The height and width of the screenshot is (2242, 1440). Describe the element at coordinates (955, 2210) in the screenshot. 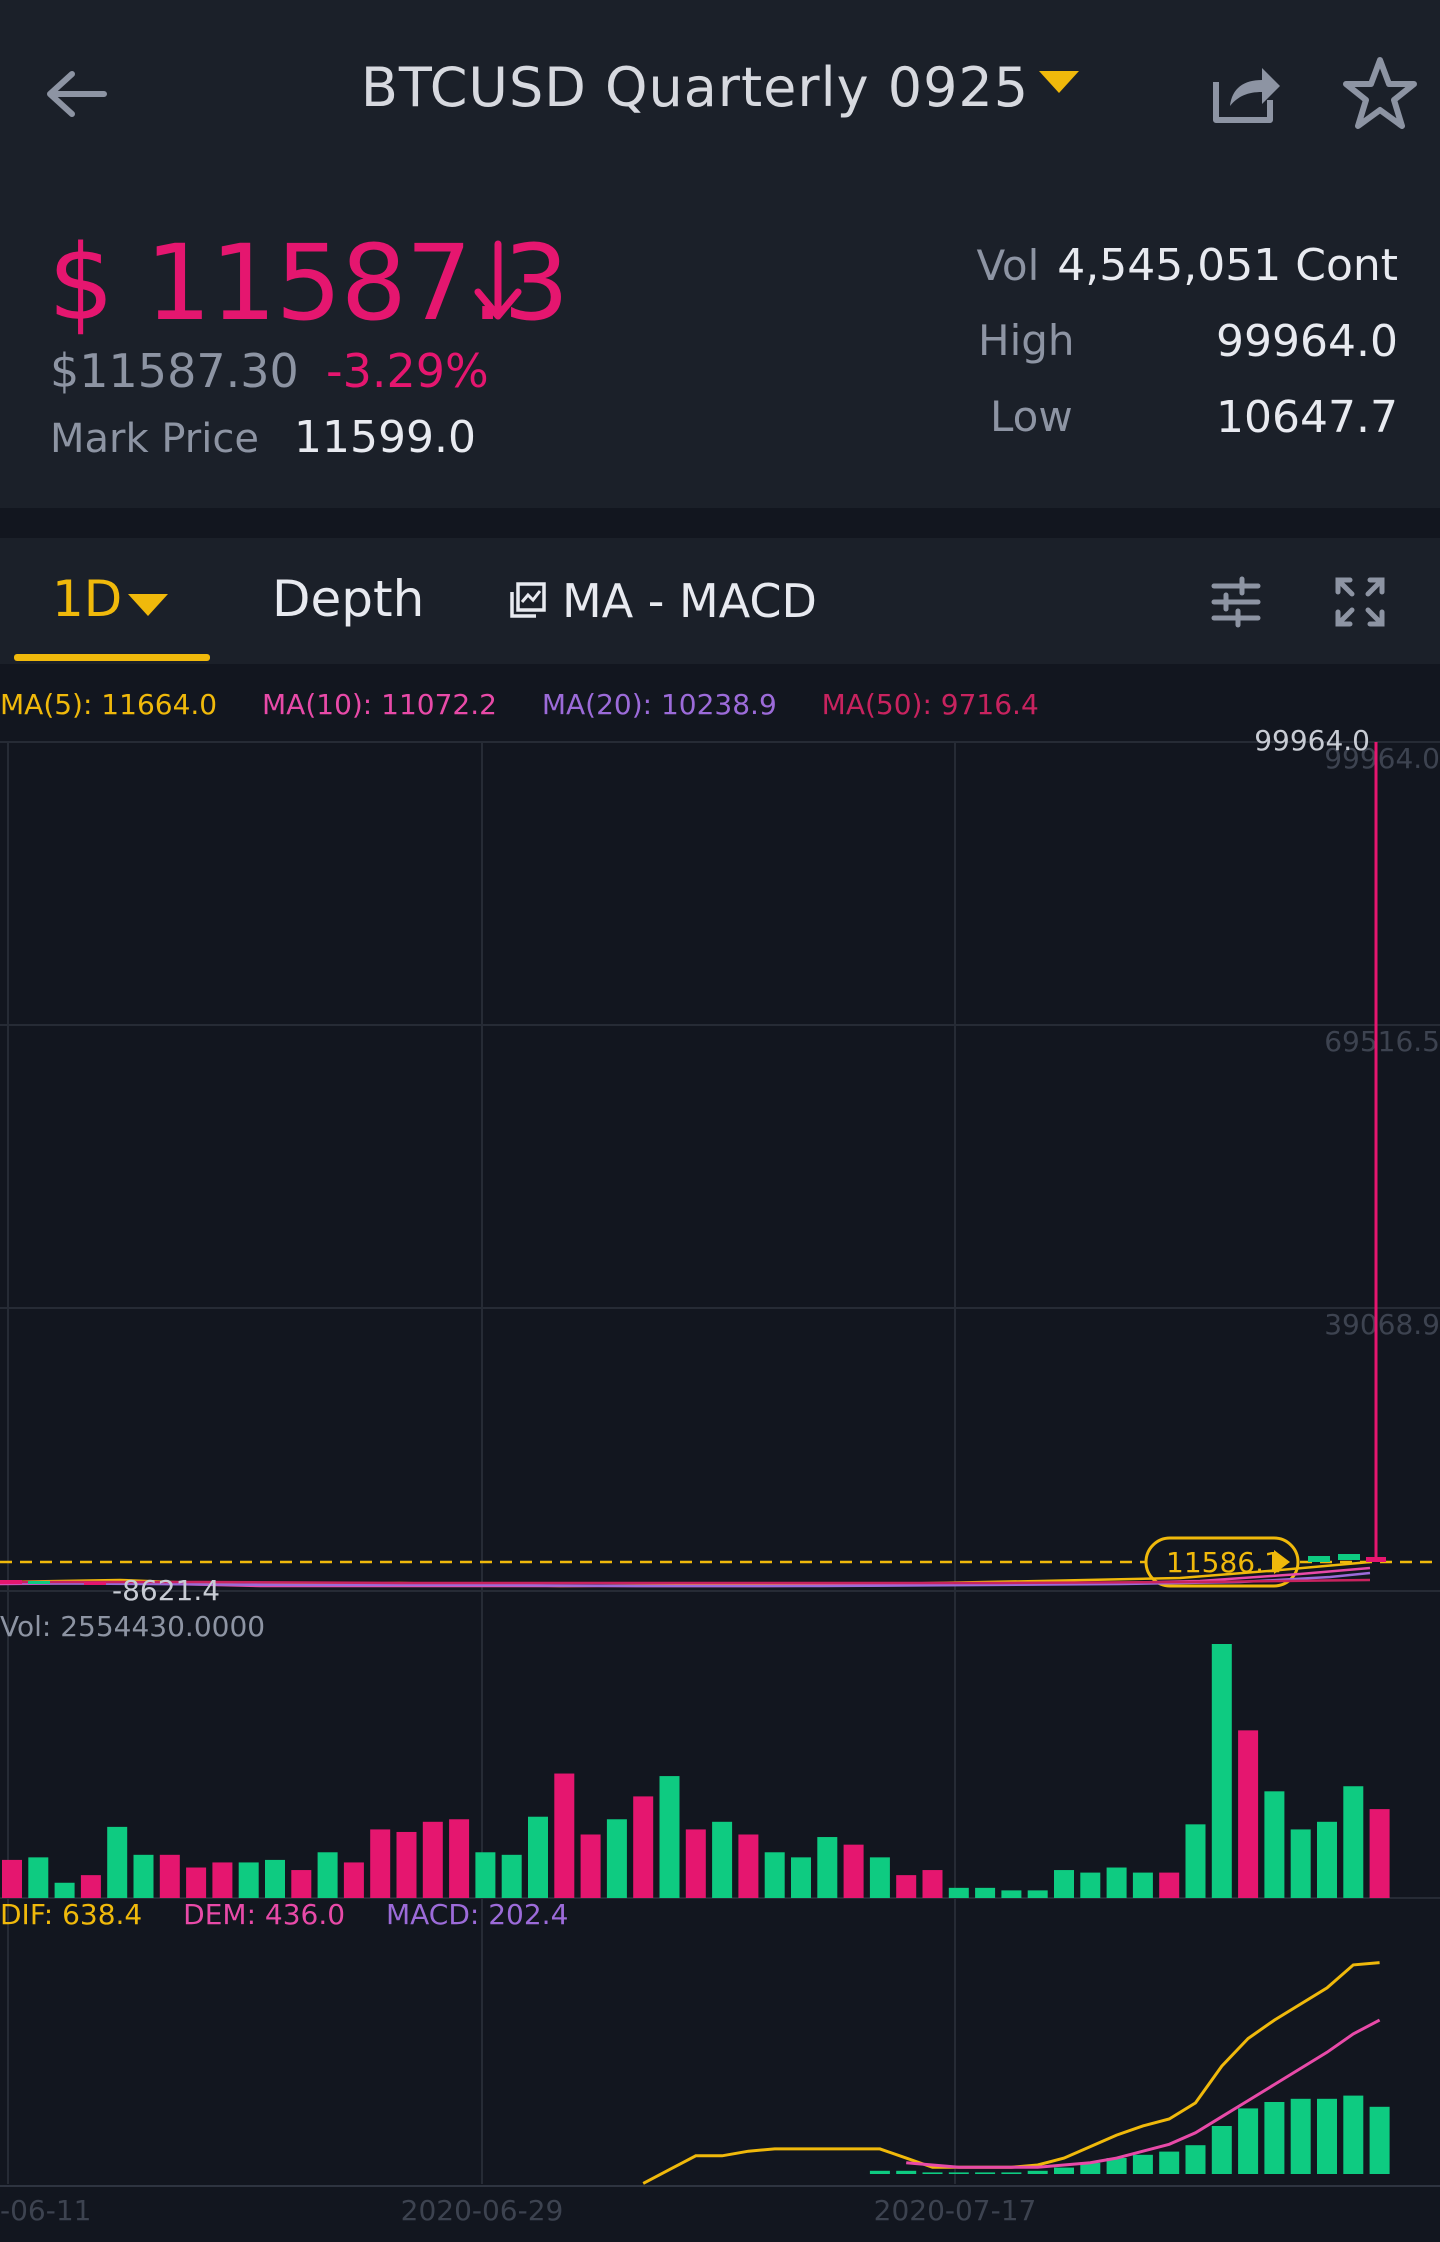

I see `x-tick-label: 2020-07-17` at that location.